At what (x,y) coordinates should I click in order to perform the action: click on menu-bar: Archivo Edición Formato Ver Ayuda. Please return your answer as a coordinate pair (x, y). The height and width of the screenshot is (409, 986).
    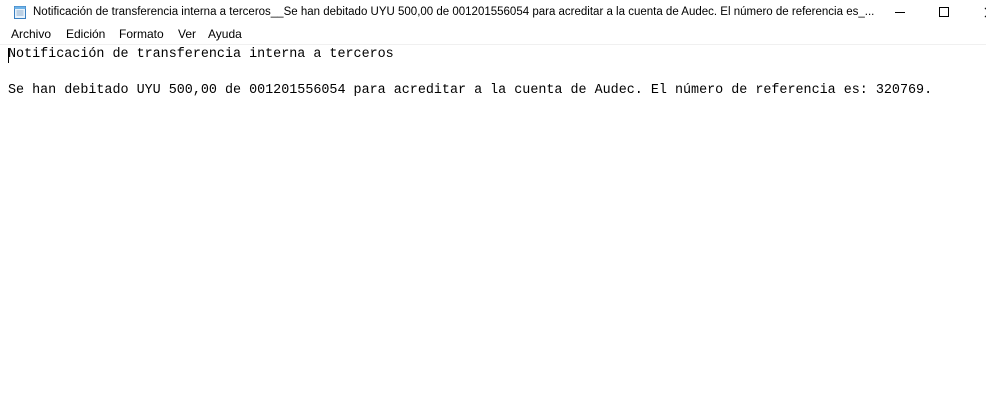
    Looking at the image, I should click on (493, 35).